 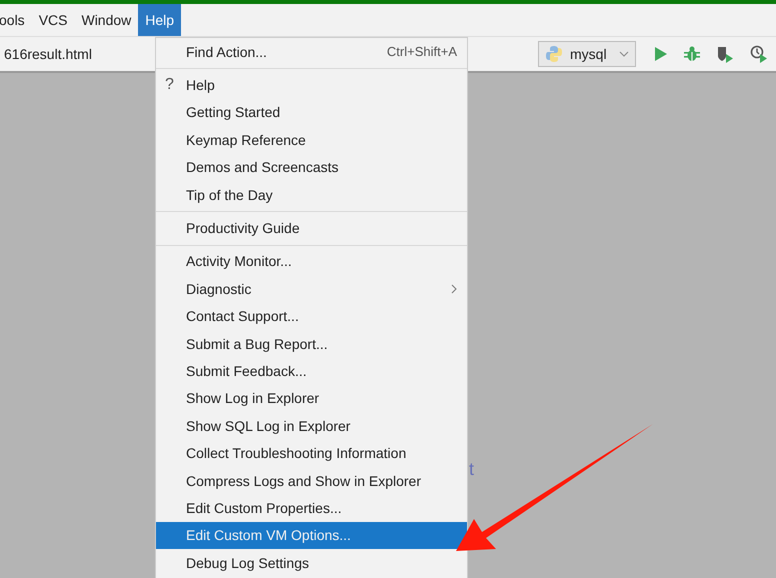 What do you see at coordinates (46, 54) in the screenshot?
I see `file-tab: 616result.html` at bounding box center [46, 54].